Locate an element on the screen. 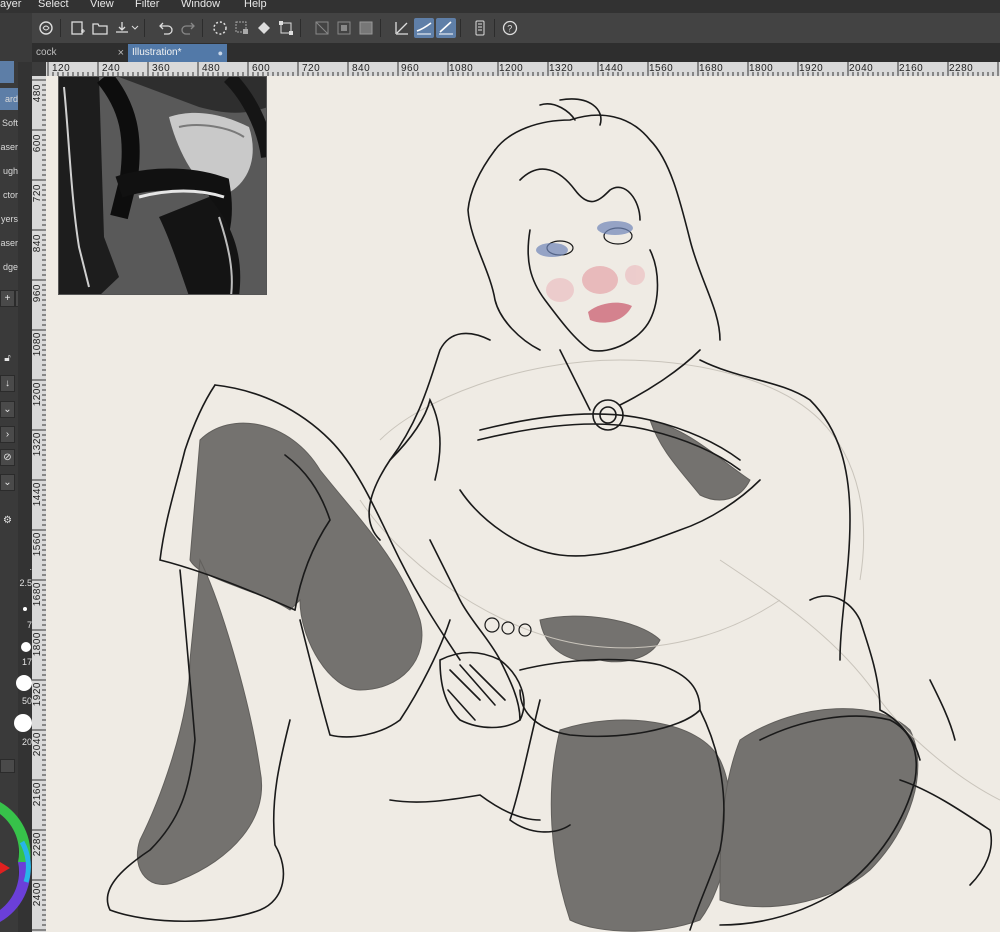 This screenshot has width=1000, height=932. hand-line is located at coordinates (475, 630).